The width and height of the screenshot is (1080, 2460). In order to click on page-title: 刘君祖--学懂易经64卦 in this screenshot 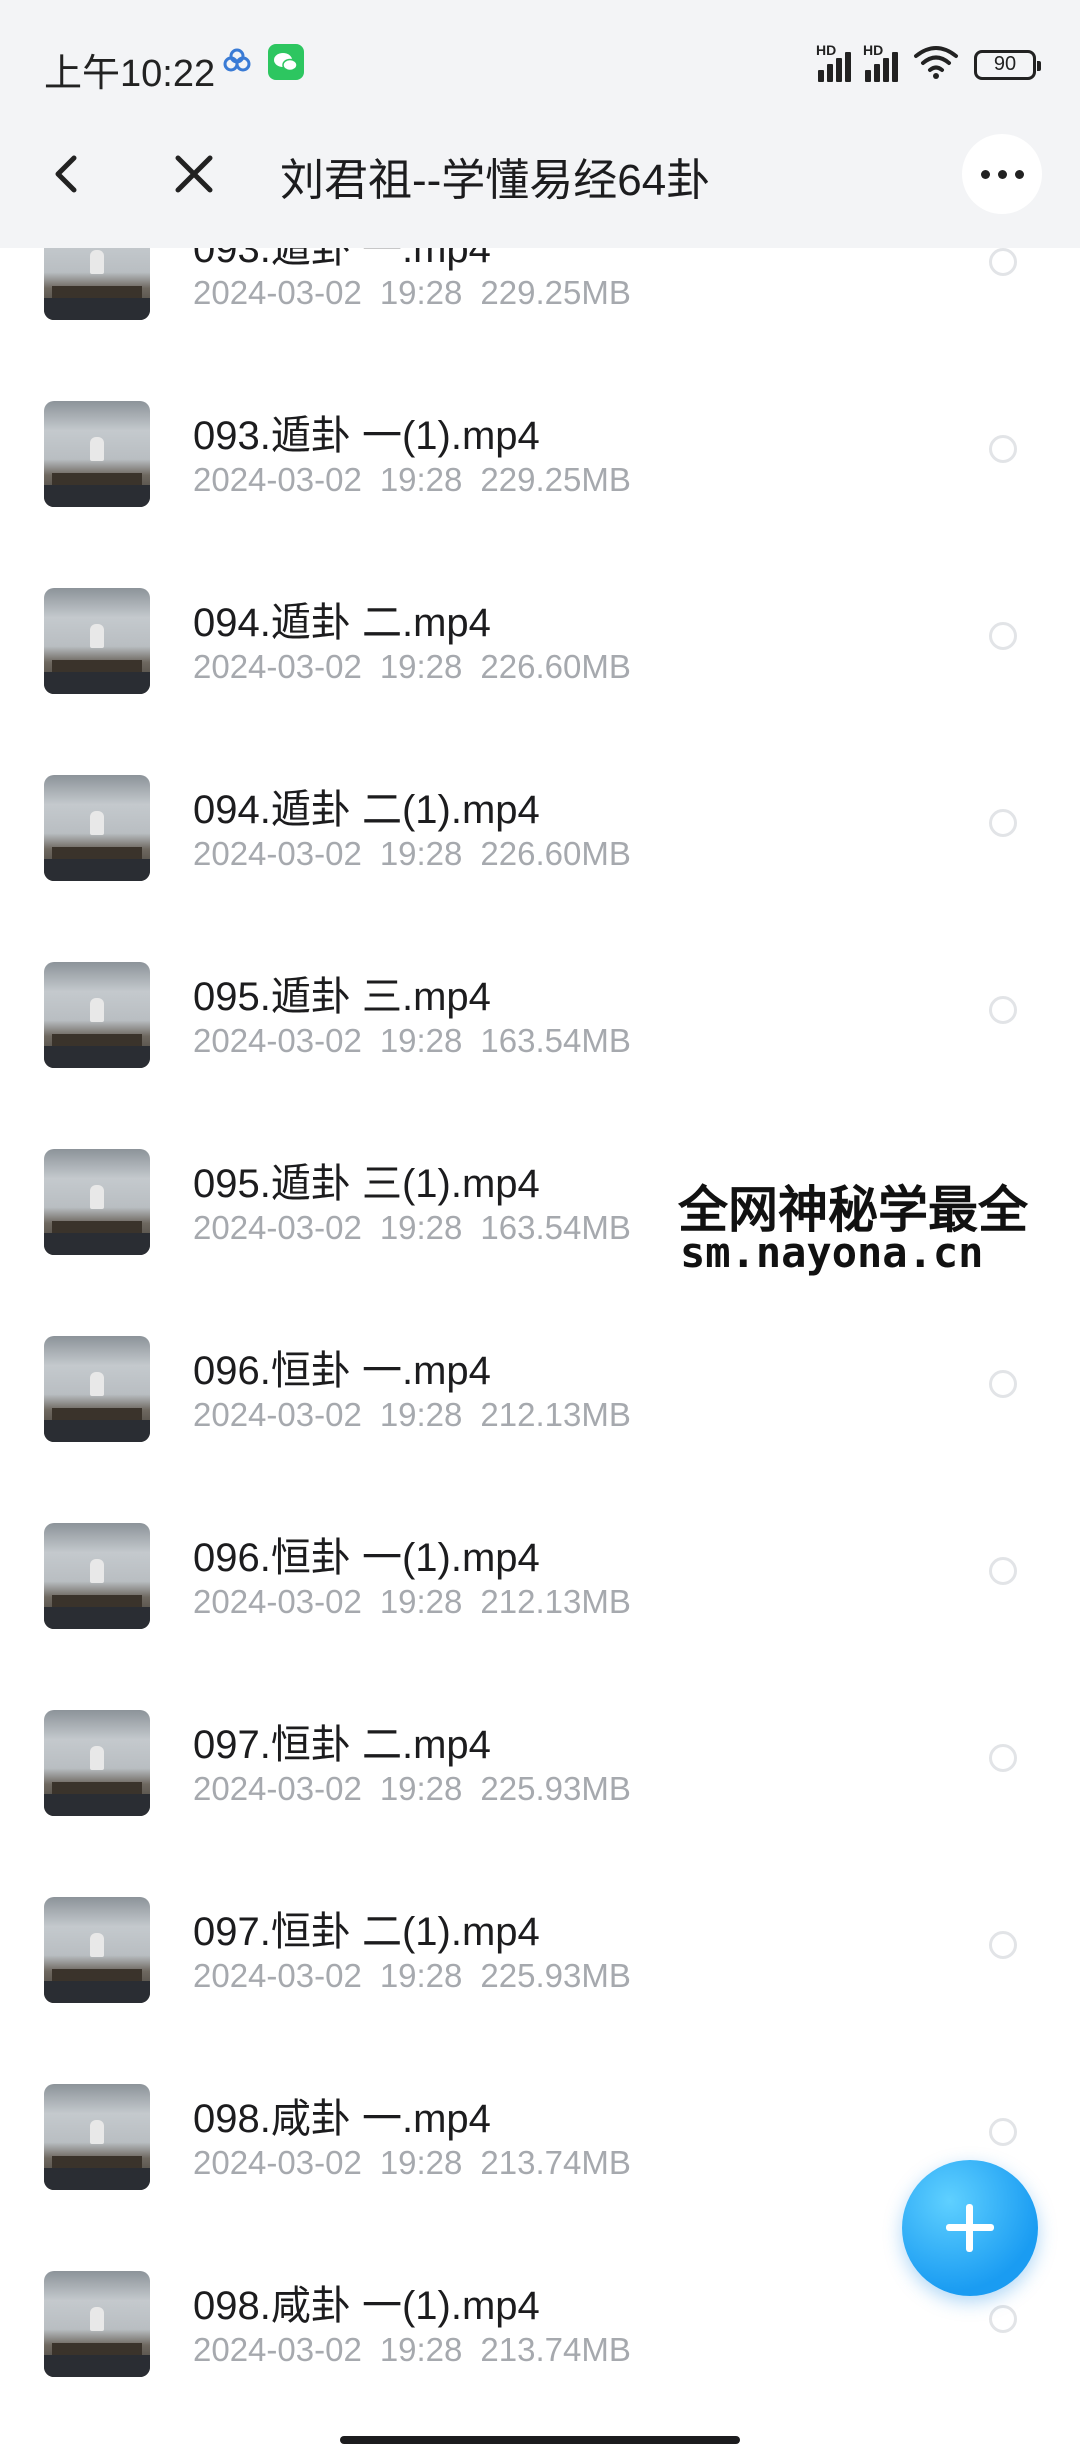, I will do `click(495, 180)`.